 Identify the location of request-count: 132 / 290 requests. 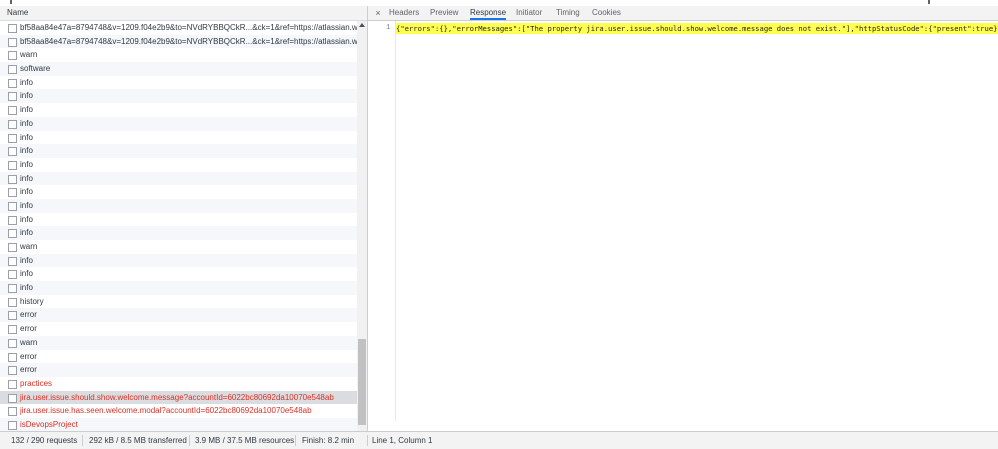
(44, 440).